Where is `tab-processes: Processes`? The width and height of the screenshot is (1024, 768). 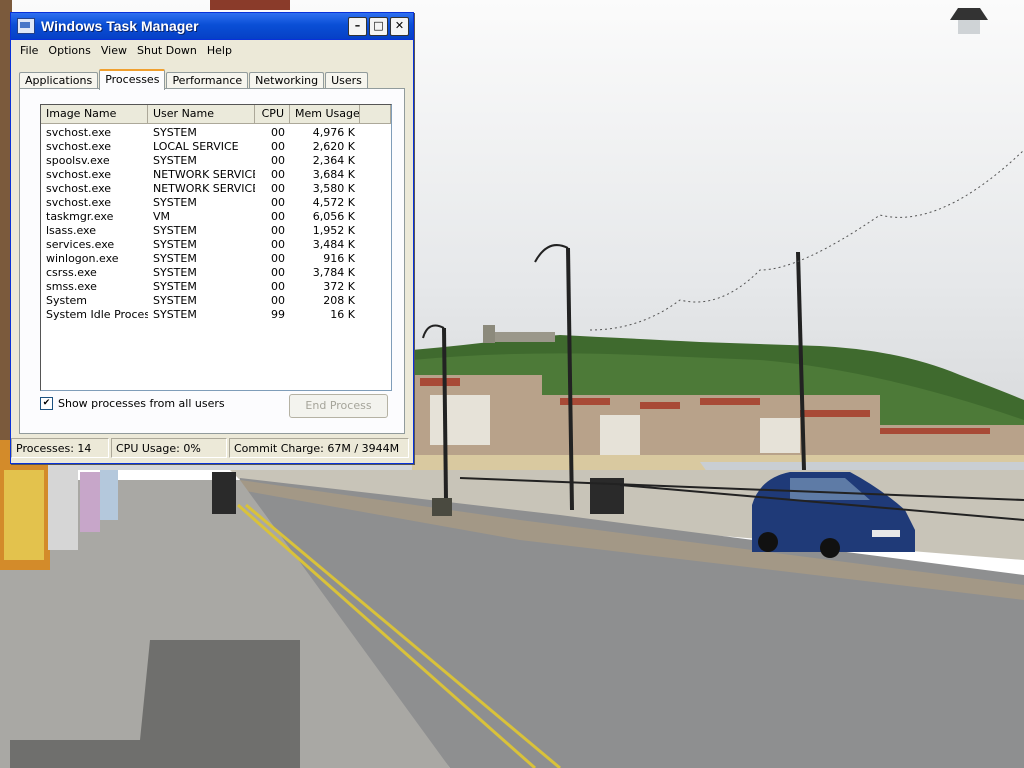 tab-processes: Processes is located at coordinates (132, 79).